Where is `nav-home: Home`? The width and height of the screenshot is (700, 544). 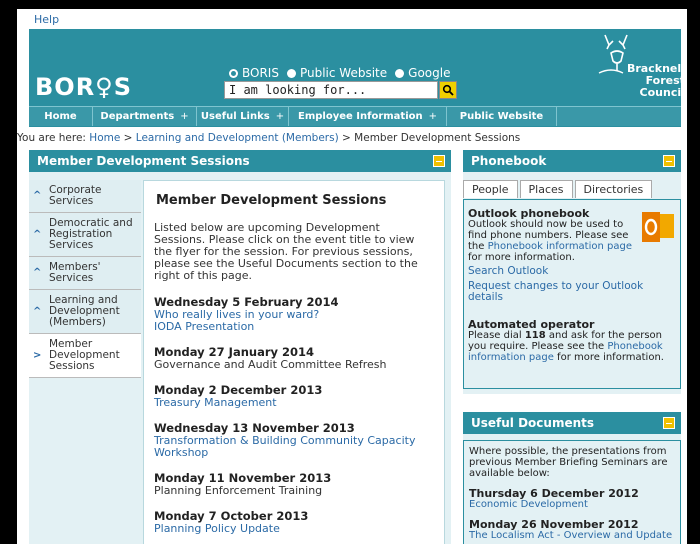 nav-home: Home is located at coordinates (61, 116).